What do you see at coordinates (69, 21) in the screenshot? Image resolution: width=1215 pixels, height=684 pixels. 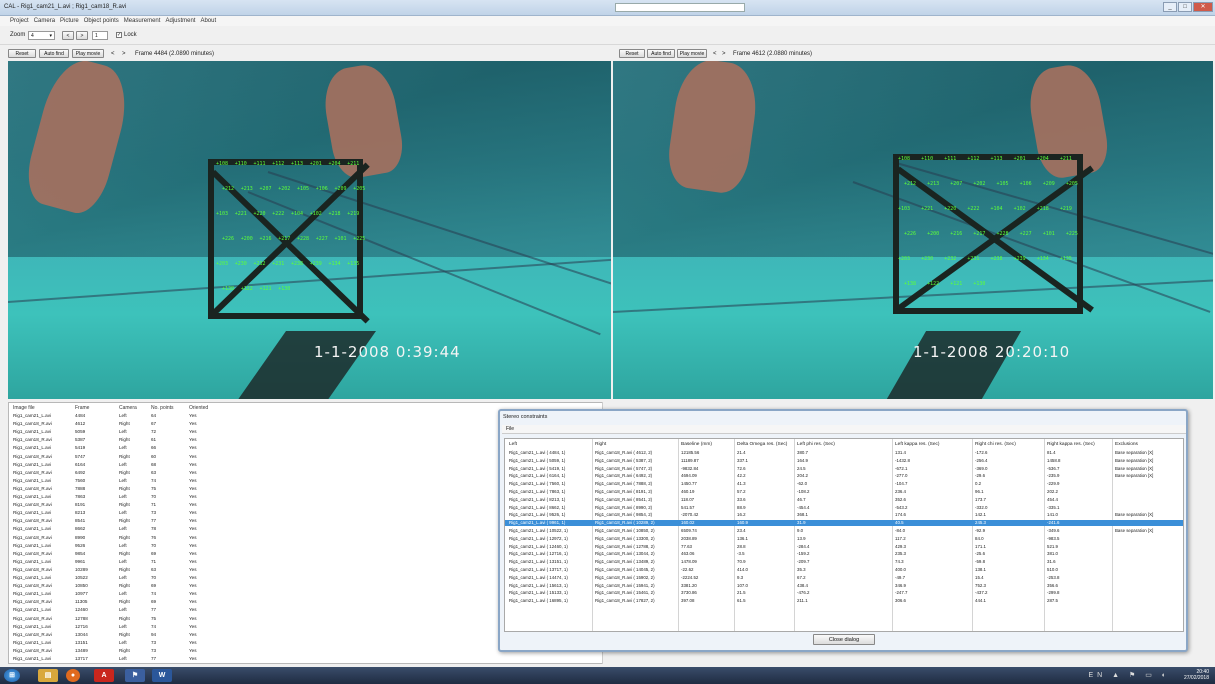 I see `menu-picture: Picture` at bounding box center [69, 21].